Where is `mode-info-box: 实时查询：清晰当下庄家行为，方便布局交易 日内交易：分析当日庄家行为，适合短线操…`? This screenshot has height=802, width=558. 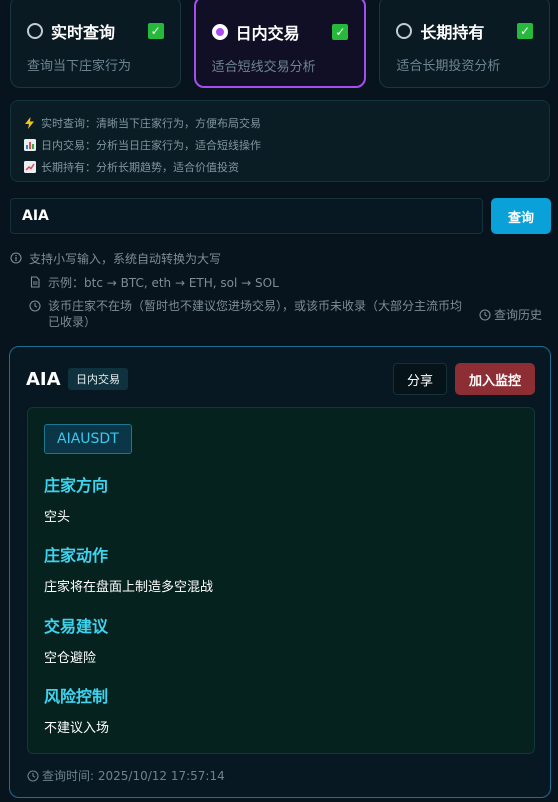 mode-info-box: 实时查询：清晰当下庄家行为，方便布局交易 日内交易：分析当日庄家行为，适合短线操… is located at coordinates (280, 141).